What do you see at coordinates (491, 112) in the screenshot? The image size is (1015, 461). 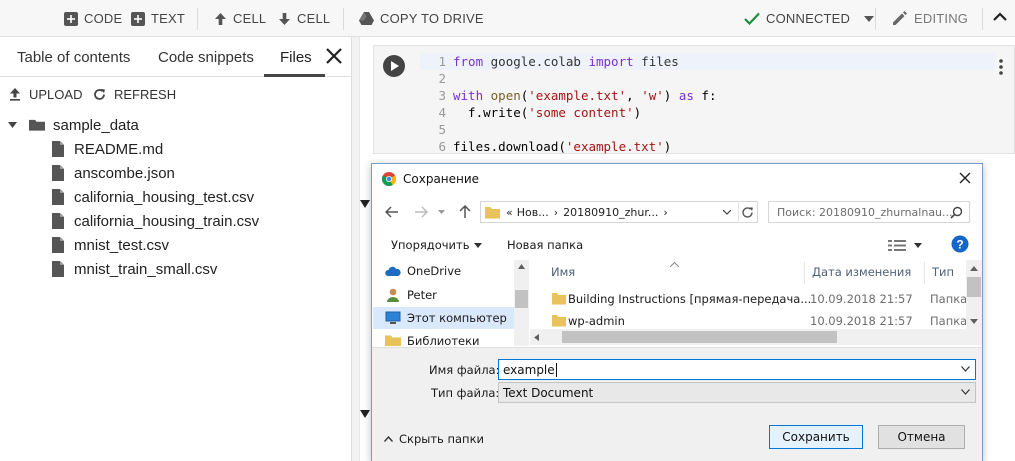 I see `code-token: f.write(` at bounding box center [491, 112].